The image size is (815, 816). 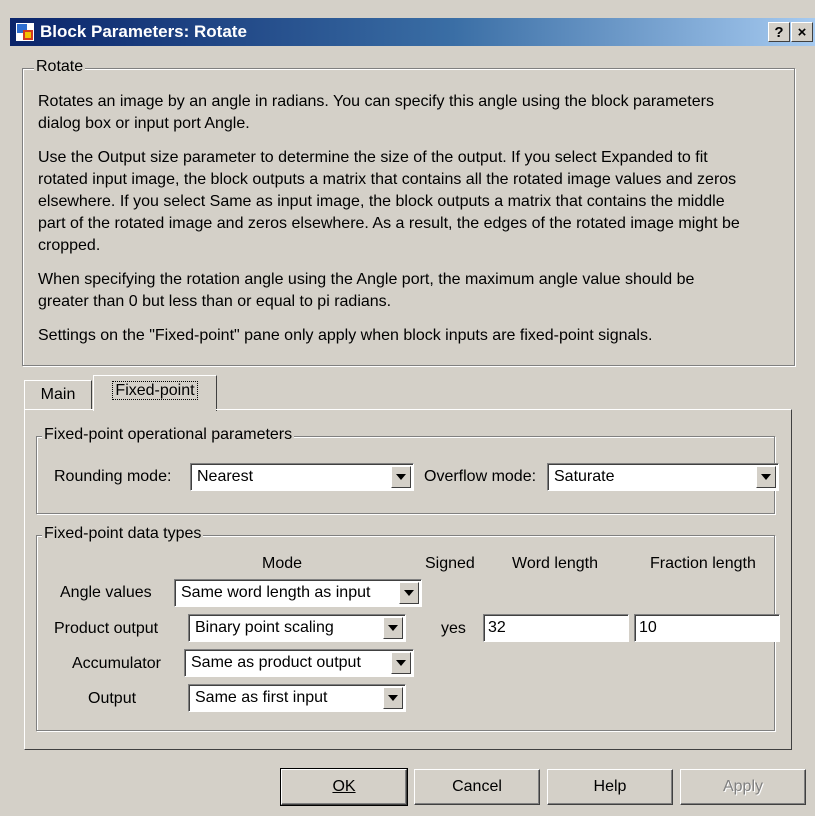 I want to click on angle-values-mode-select: Same word length as input, so click(x=298, y=593).